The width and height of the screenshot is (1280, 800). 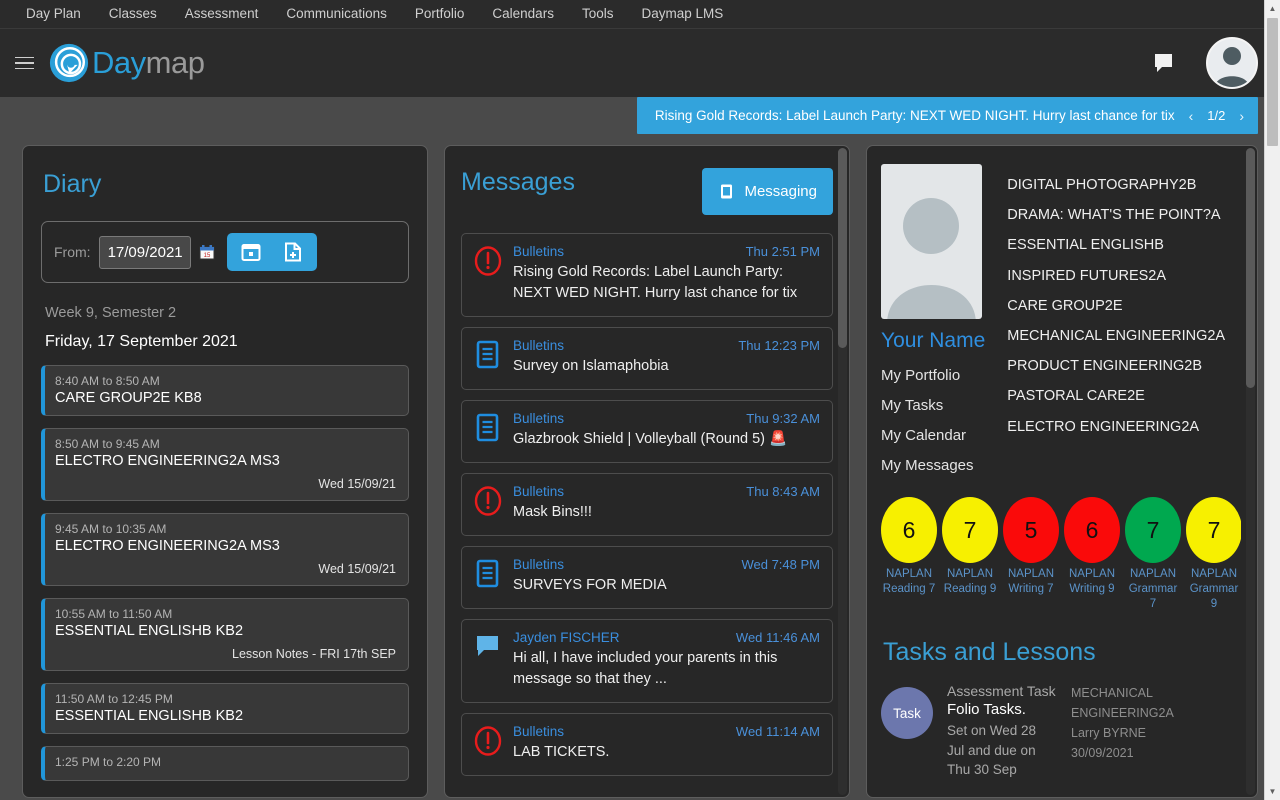 I want to click on message-time: Wed 11:46 AM, so click(x=777, y=638).